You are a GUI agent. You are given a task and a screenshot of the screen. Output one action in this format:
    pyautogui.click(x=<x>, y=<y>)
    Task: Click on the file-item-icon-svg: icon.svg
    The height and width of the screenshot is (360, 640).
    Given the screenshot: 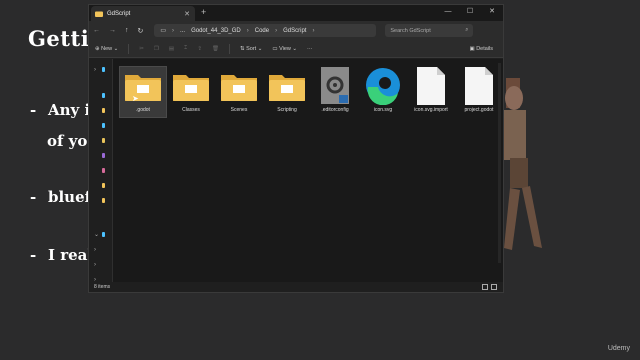 What is the action you would take?
    pyautogui.click(x=383, y=92)
    